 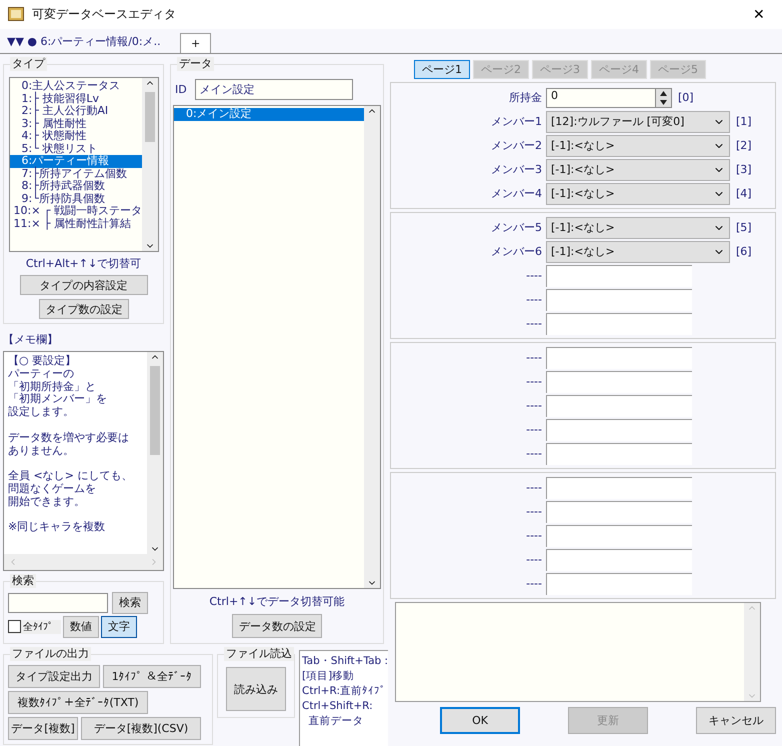 What do you see at coordinates (23, 581) in the screenshot?
I see `group-title: 検索` at bounding box center [23, 581].